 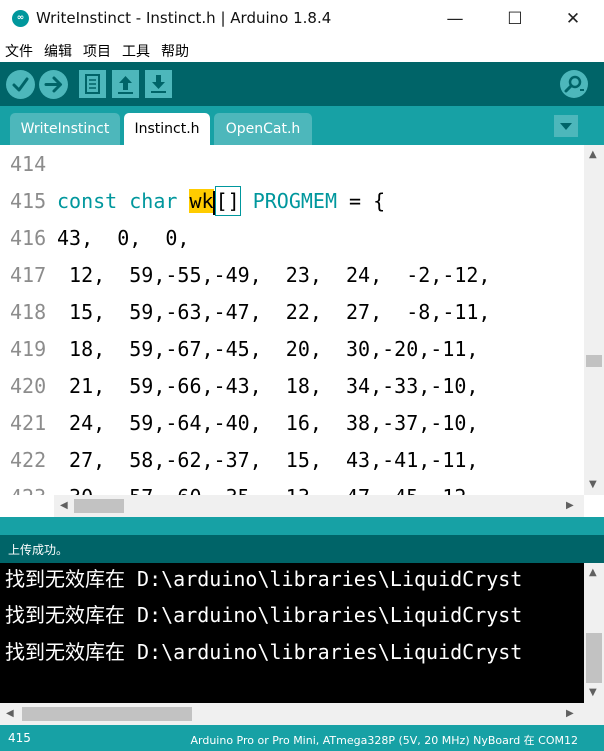 I want to click on open-arrow-up-icon, so click(x=125, y=85).